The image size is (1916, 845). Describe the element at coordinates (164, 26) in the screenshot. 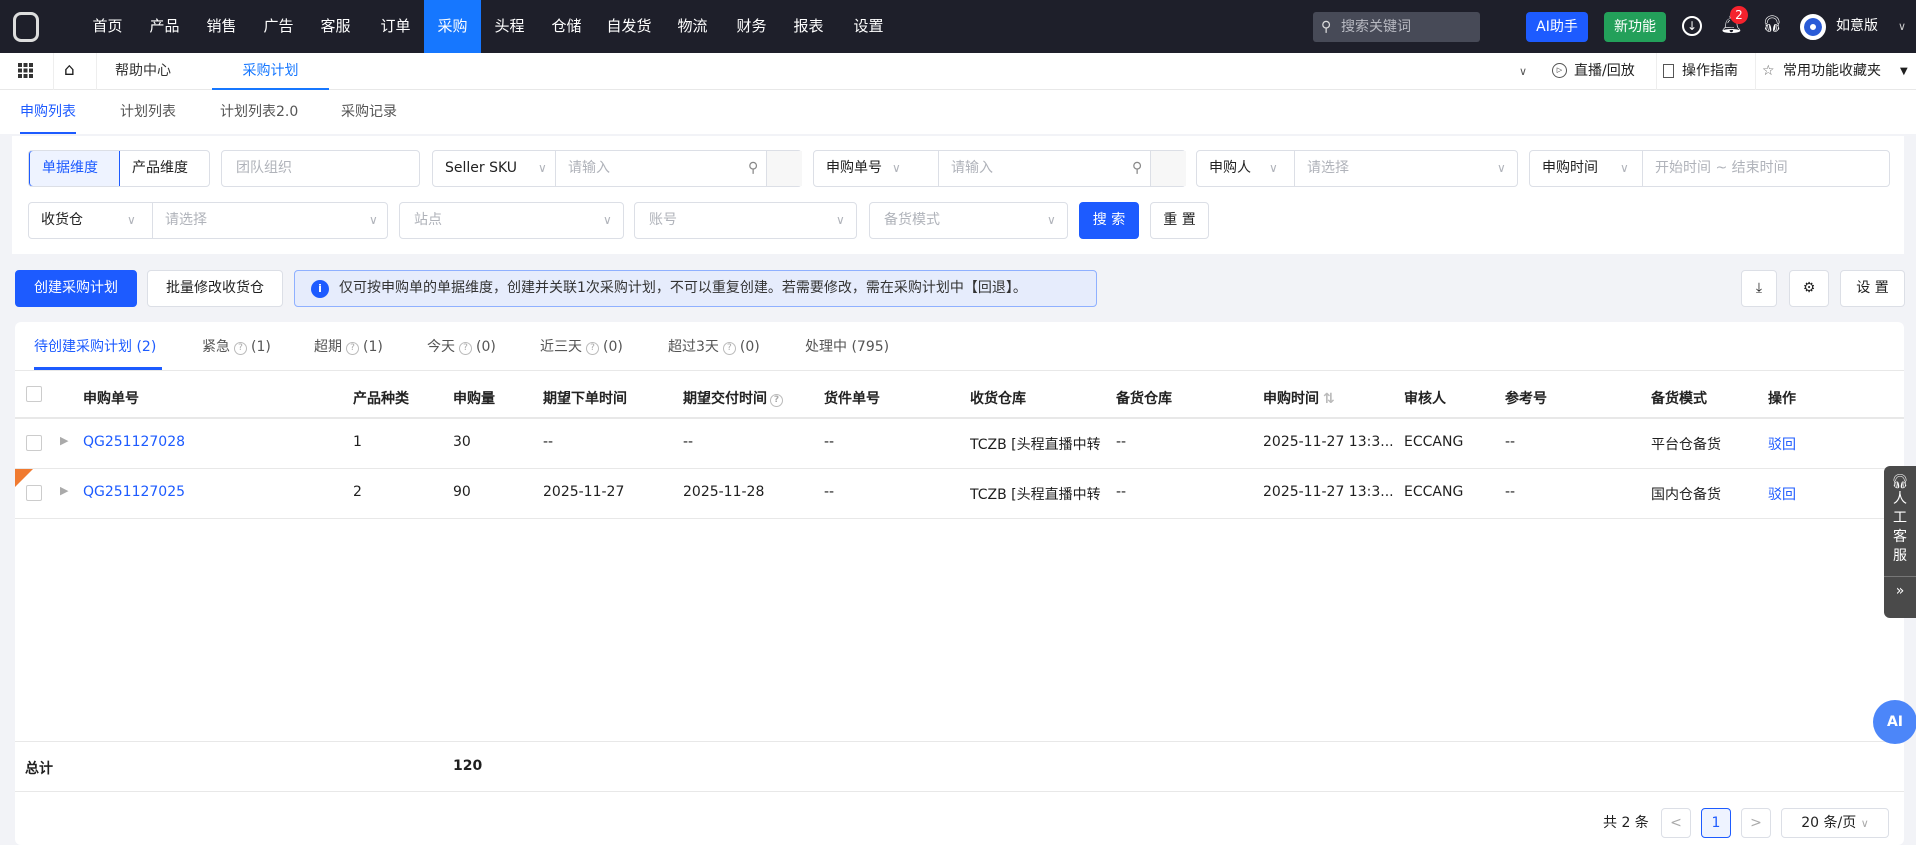

I see `nav-item: 产品` at that location.